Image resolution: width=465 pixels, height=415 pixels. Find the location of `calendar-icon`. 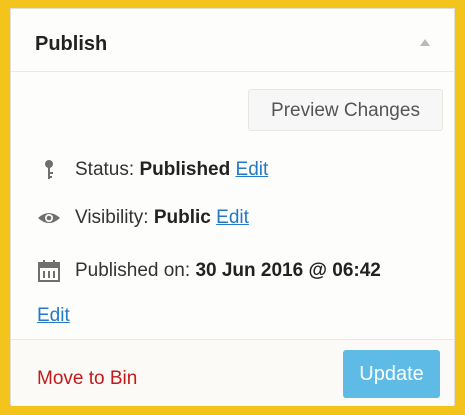

calendar-icon is located at coordinates (49, 271).